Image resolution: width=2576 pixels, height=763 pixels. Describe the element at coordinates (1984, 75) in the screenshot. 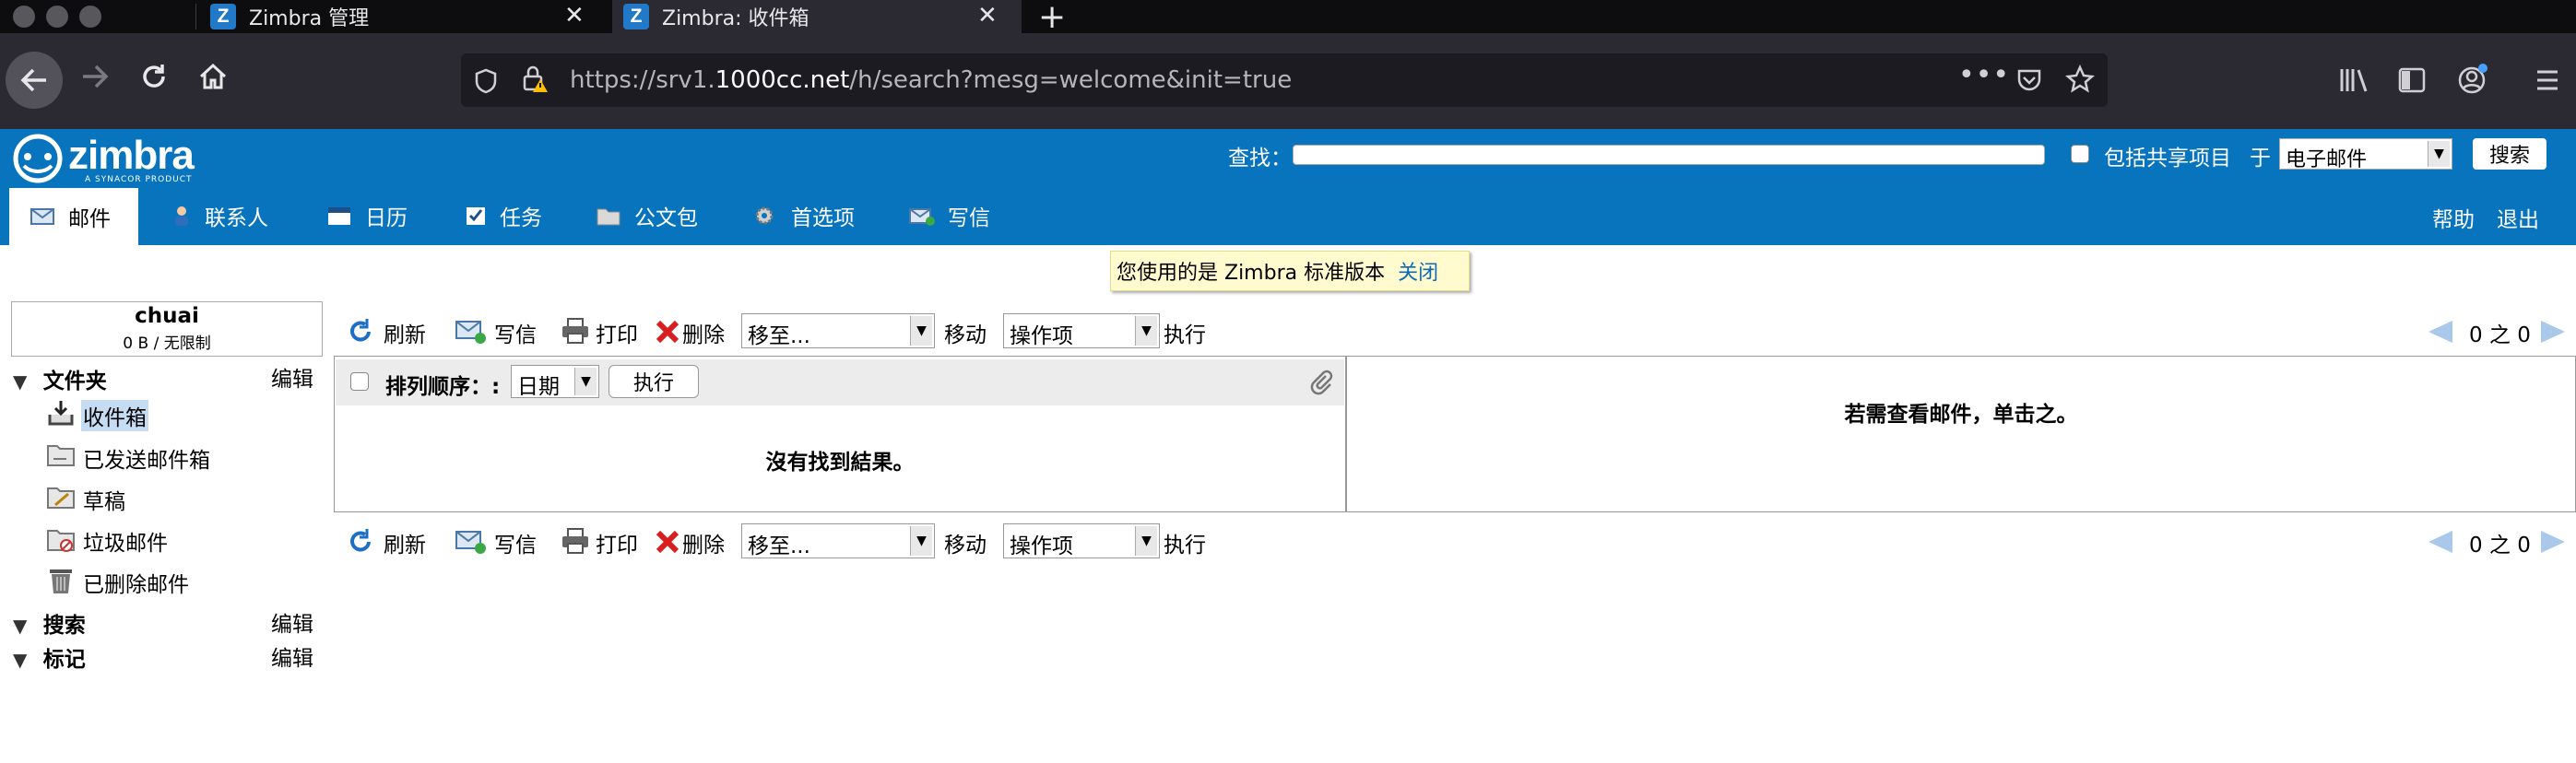

I see `page-actions-icon: •••` at that location.